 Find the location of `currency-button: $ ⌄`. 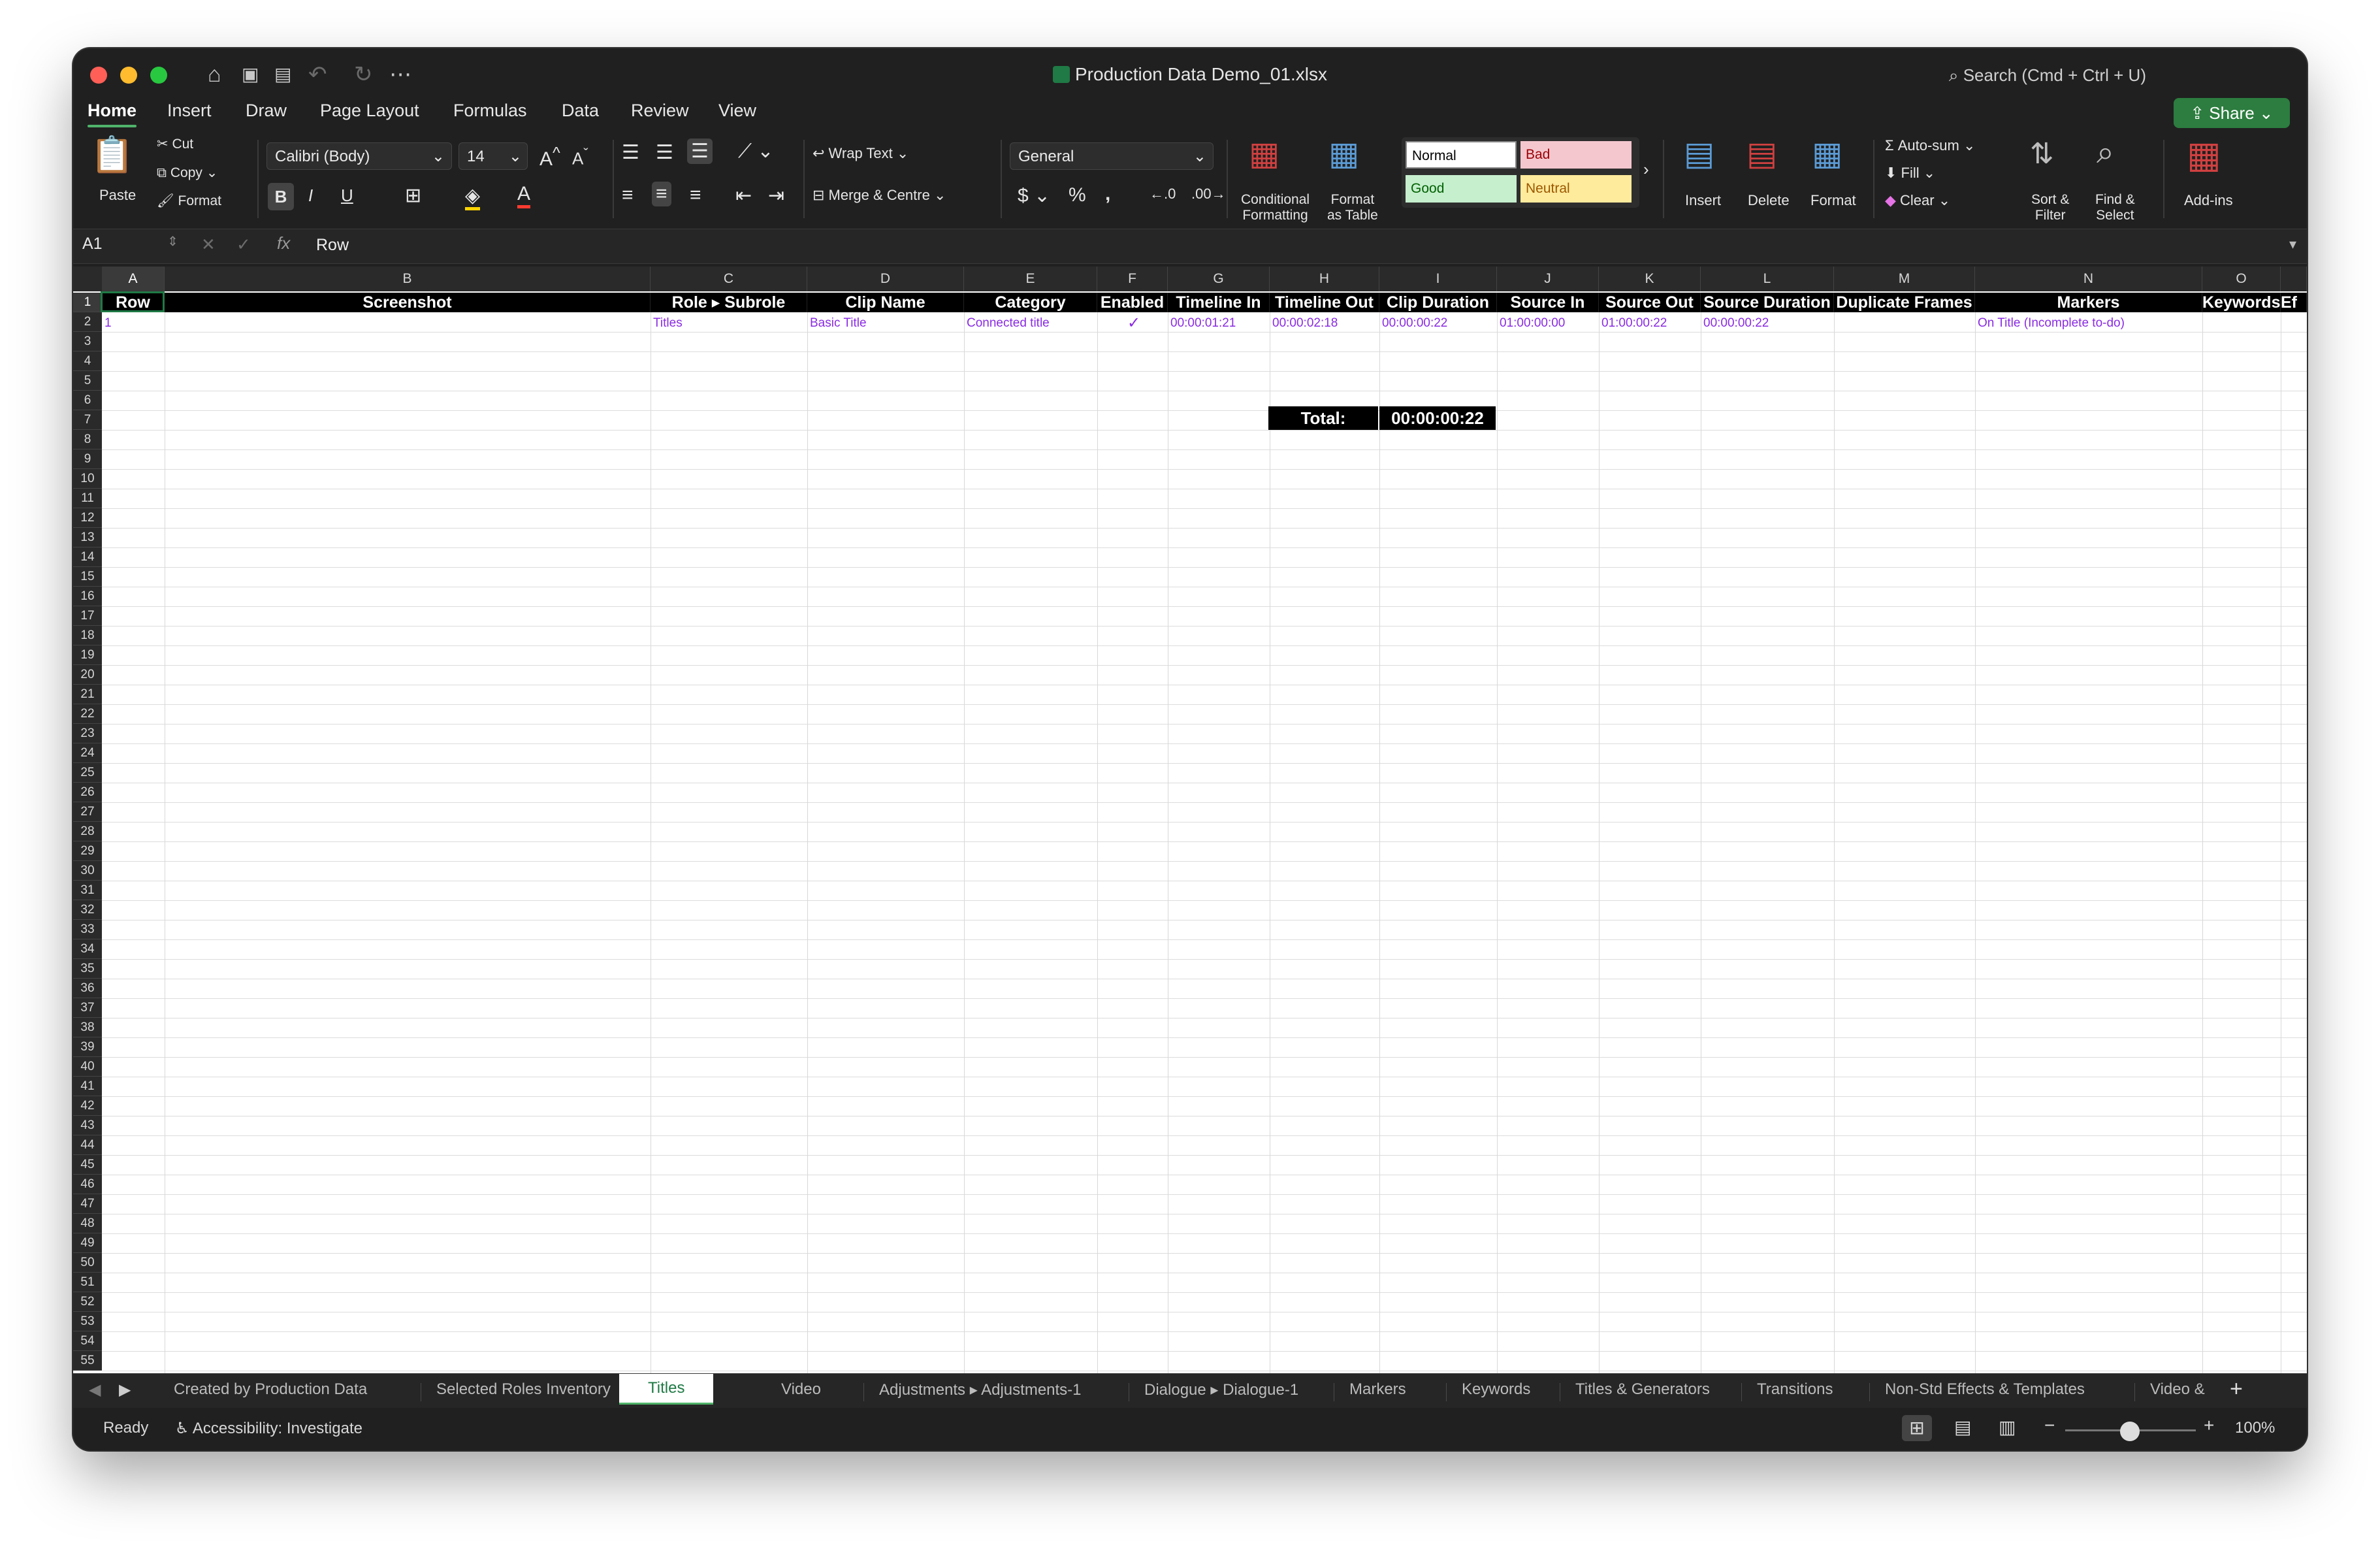

currency-button: $ ⌄ is located at coordinates (1034, 195).